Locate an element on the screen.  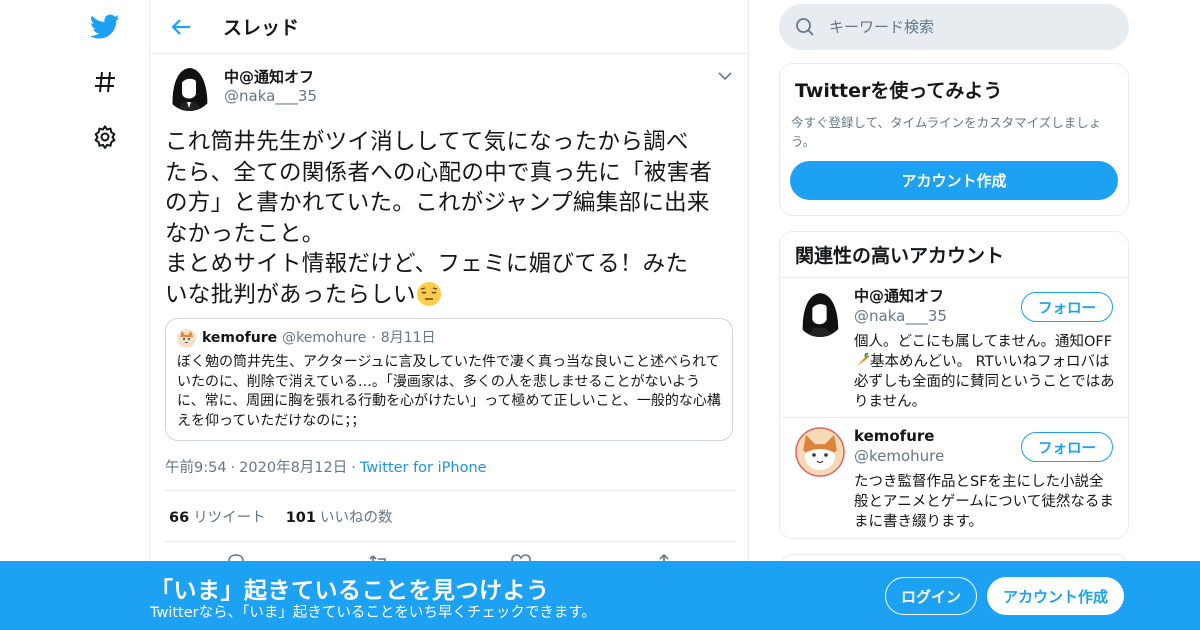
carrot-emoji is located at coordinates (862, 361).